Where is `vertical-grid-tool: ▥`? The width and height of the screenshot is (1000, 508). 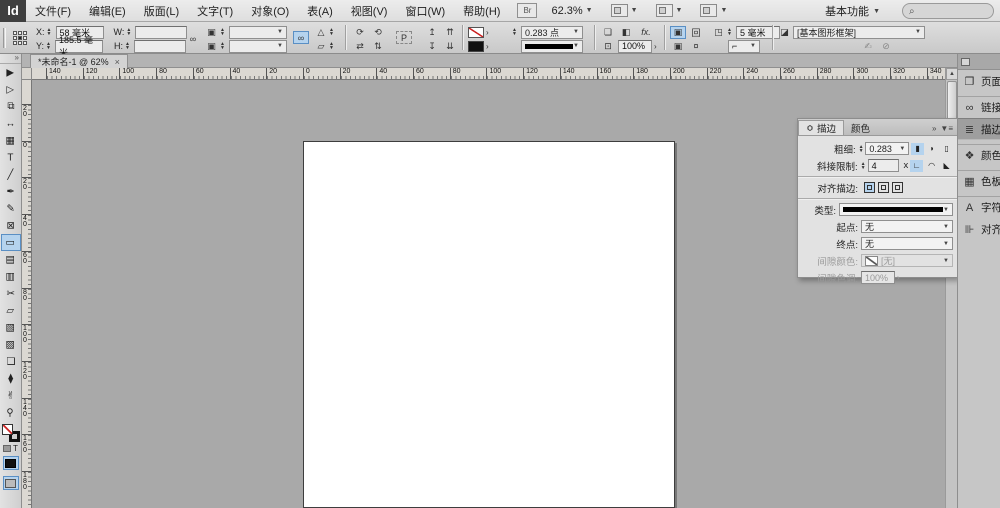 vertical-grid-tool: ▥ is located at coordinates (11, 276).